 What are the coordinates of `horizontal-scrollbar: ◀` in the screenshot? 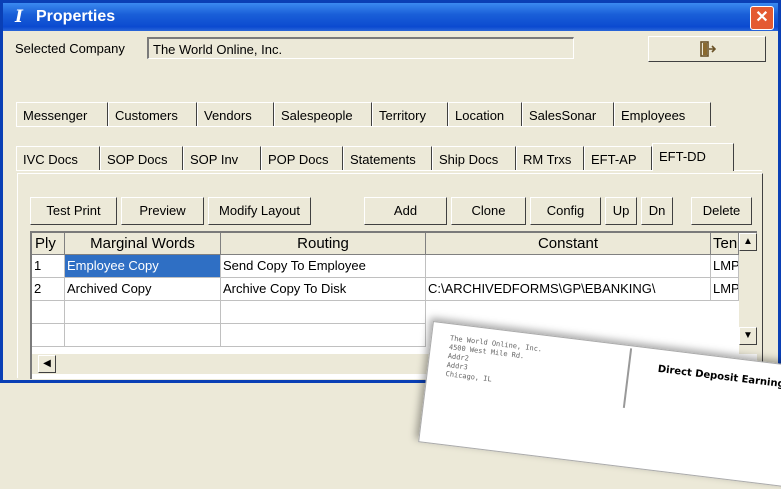 It's located at (242, 364).